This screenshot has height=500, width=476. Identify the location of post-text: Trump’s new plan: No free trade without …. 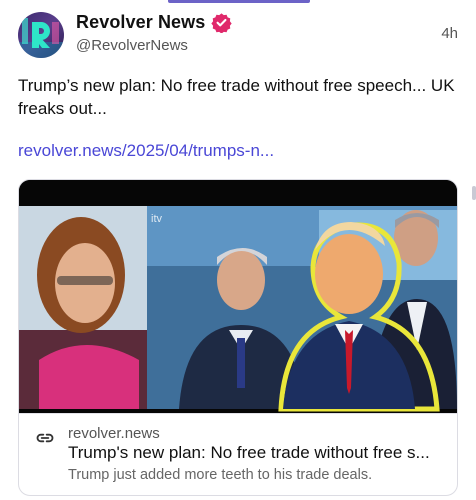
(236, 97).